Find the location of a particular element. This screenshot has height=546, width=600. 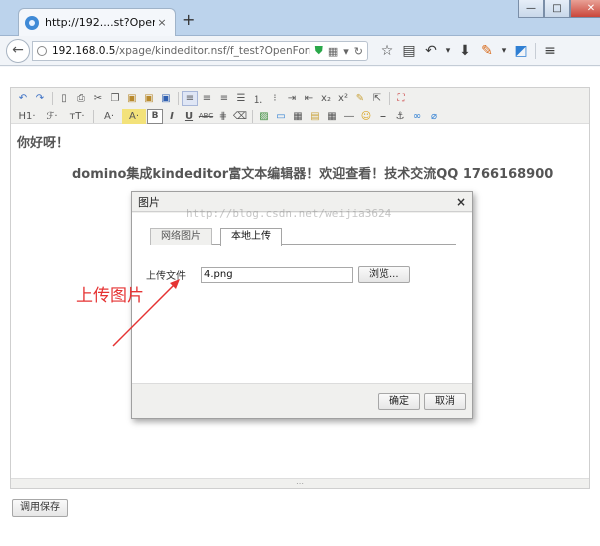

annotation-label: 上传图片 is located at coordinates (110, 296).